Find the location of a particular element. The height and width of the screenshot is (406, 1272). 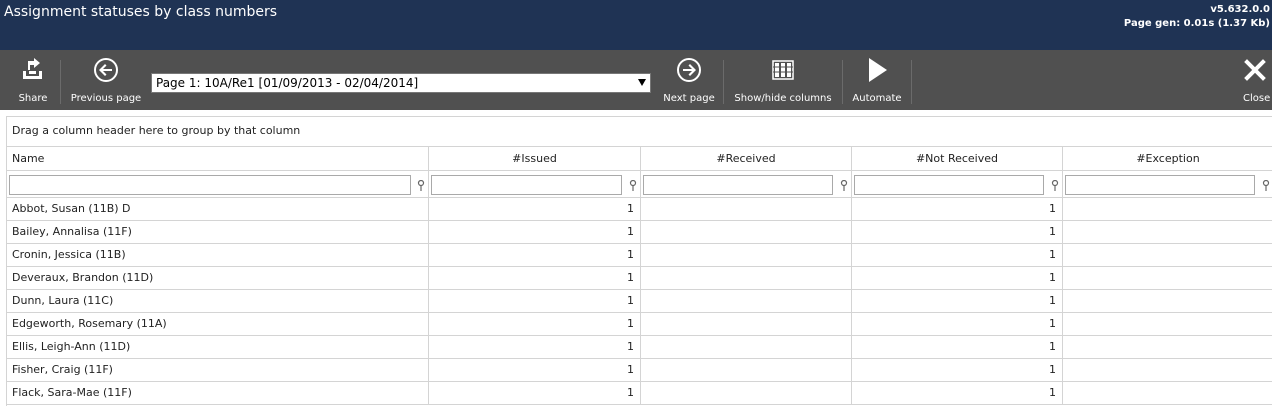

cell-name: Deveraux, Brandon (11D) is located at coordinates (218, 278).